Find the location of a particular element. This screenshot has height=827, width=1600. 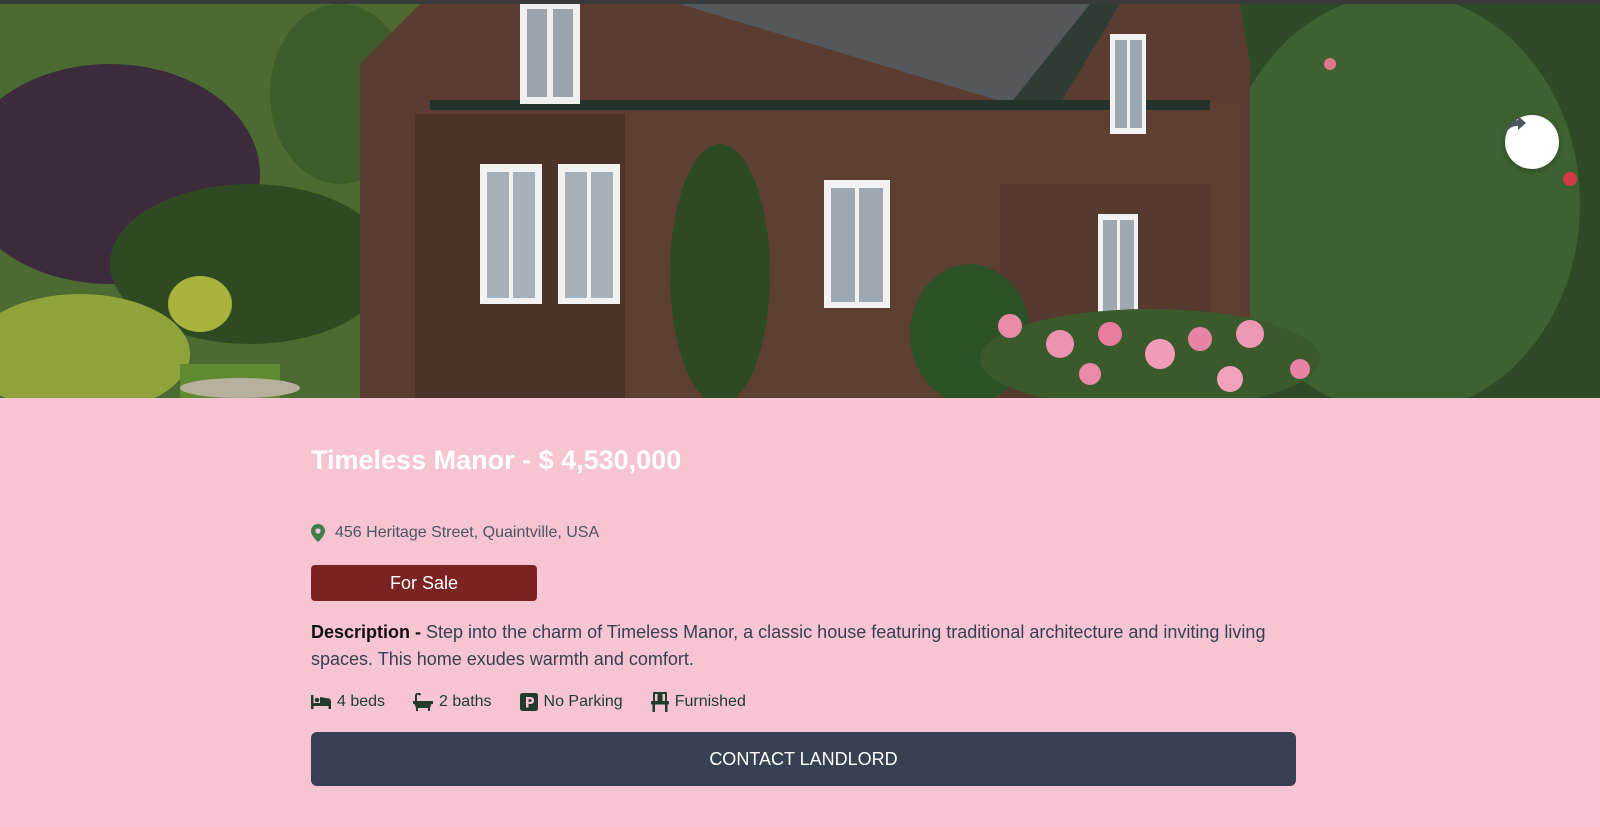

status-badge: For Sale is located at coordinates (424, 583).